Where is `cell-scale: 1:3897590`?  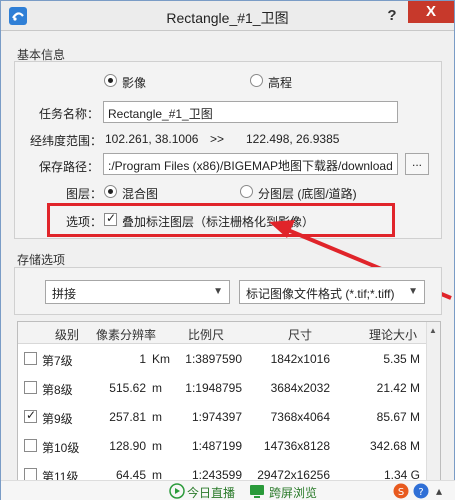
cell-scale: 1:3897590 is located at coordinates (213, 359).